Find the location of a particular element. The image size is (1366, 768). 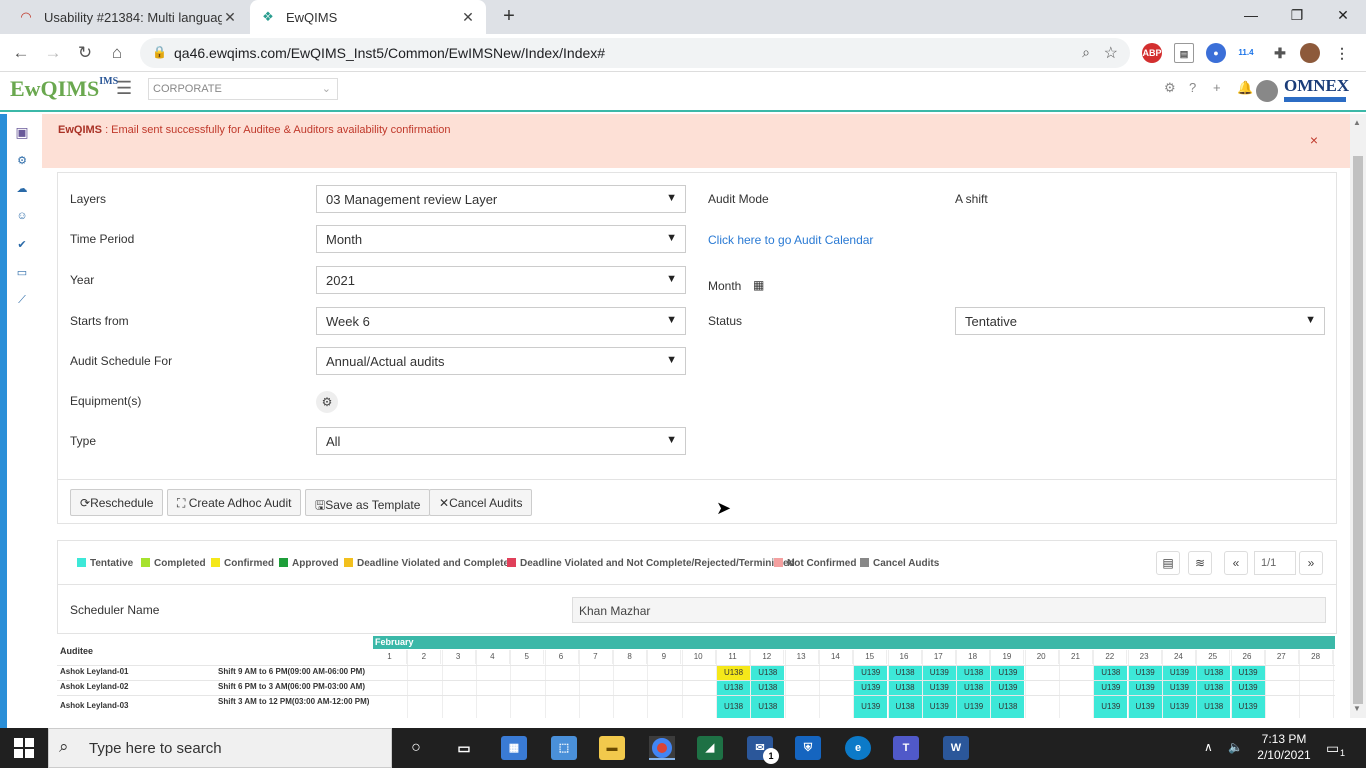

new-tab-button: + is located at coordinates (509, 17).